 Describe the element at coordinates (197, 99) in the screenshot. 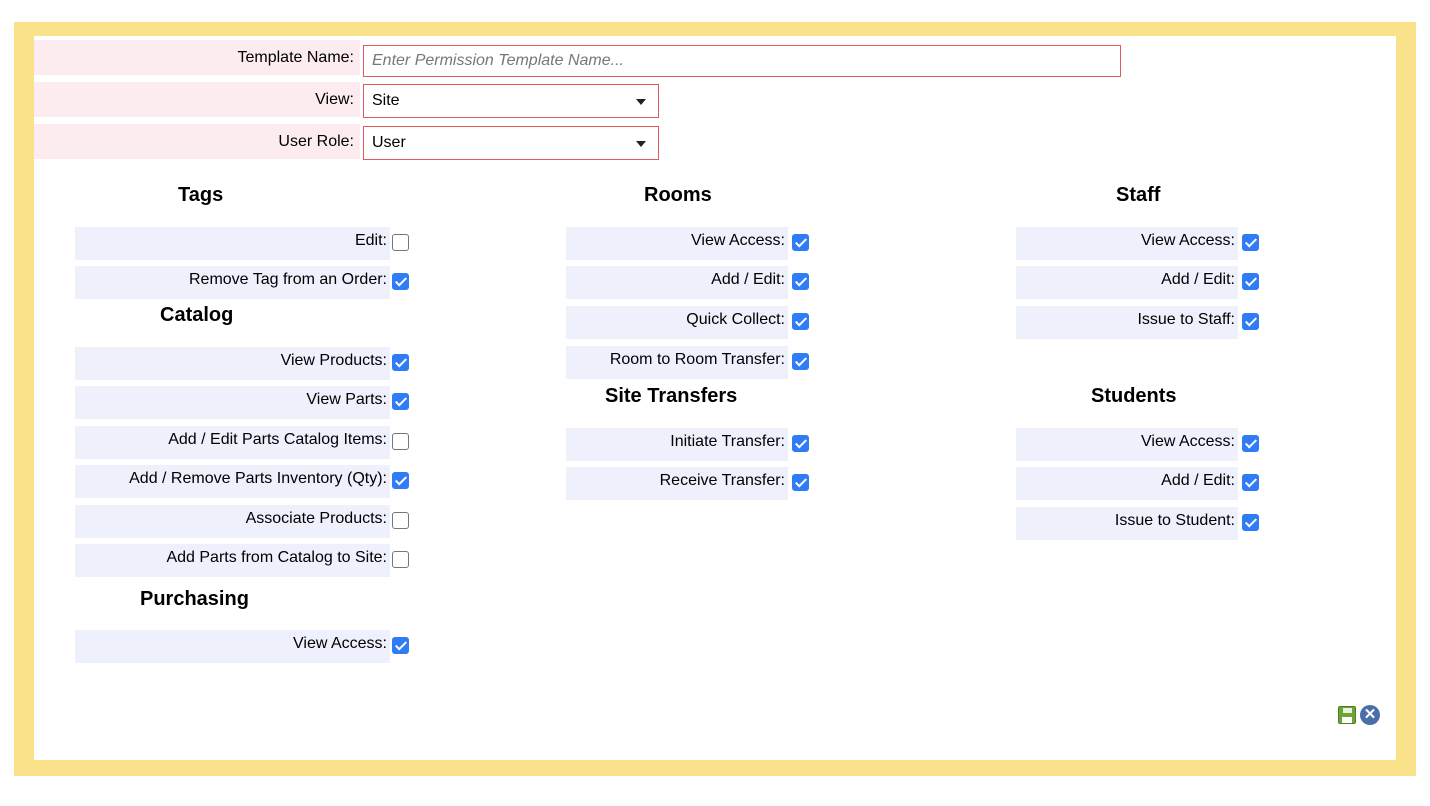

I see `view-label: View:` at that location.